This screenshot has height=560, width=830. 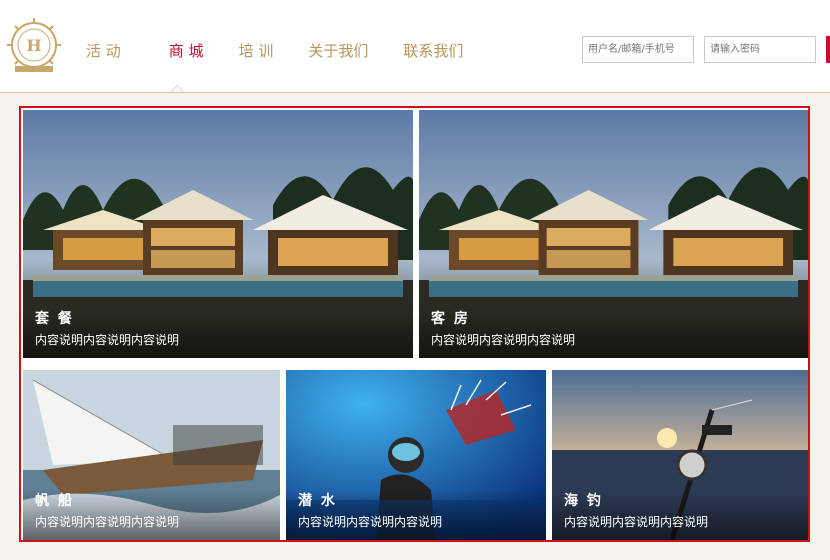 I want to click on nav-item-activities: 活 动, so click(x=103, y=50).